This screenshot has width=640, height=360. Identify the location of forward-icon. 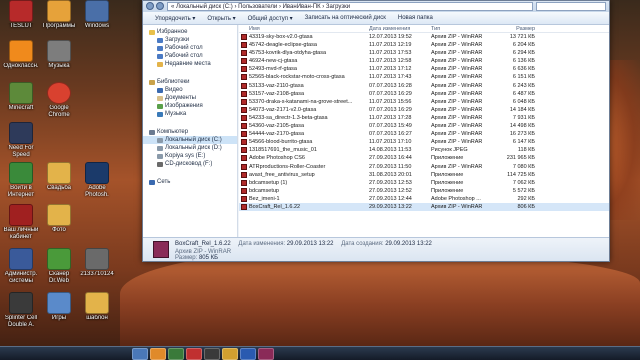
(160, 6).